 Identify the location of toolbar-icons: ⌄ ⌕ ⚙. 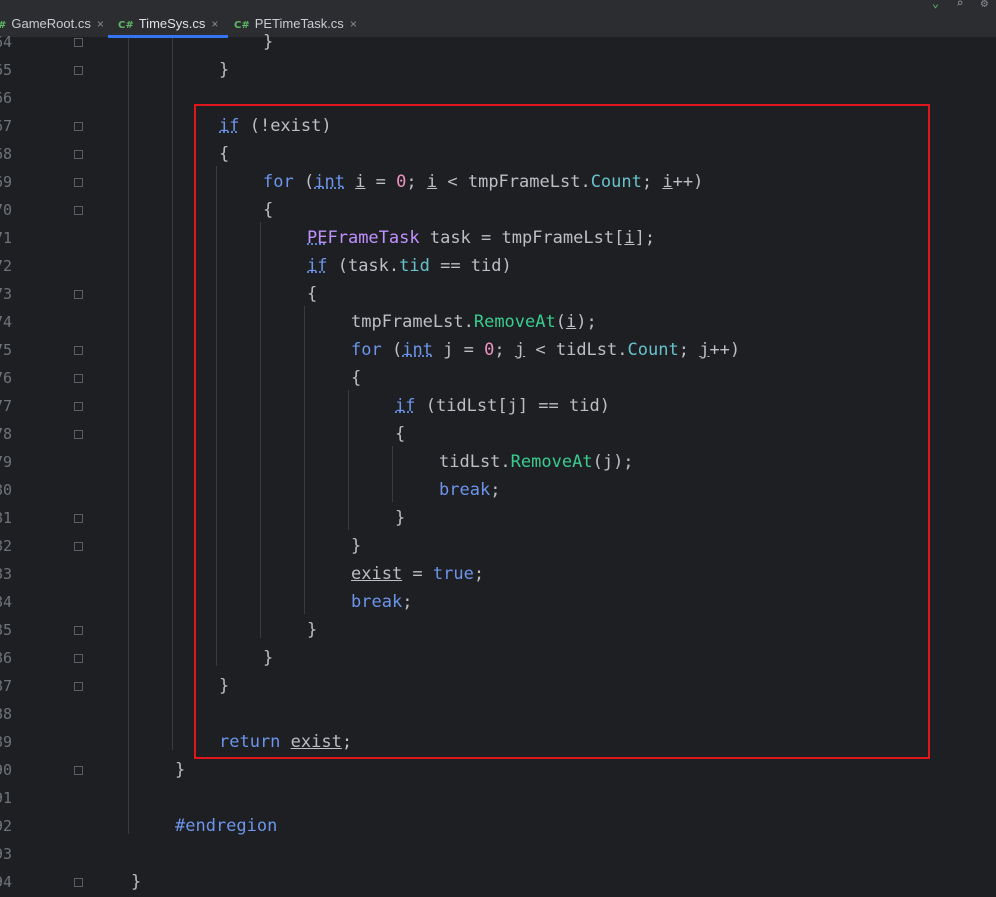
(955, 5).